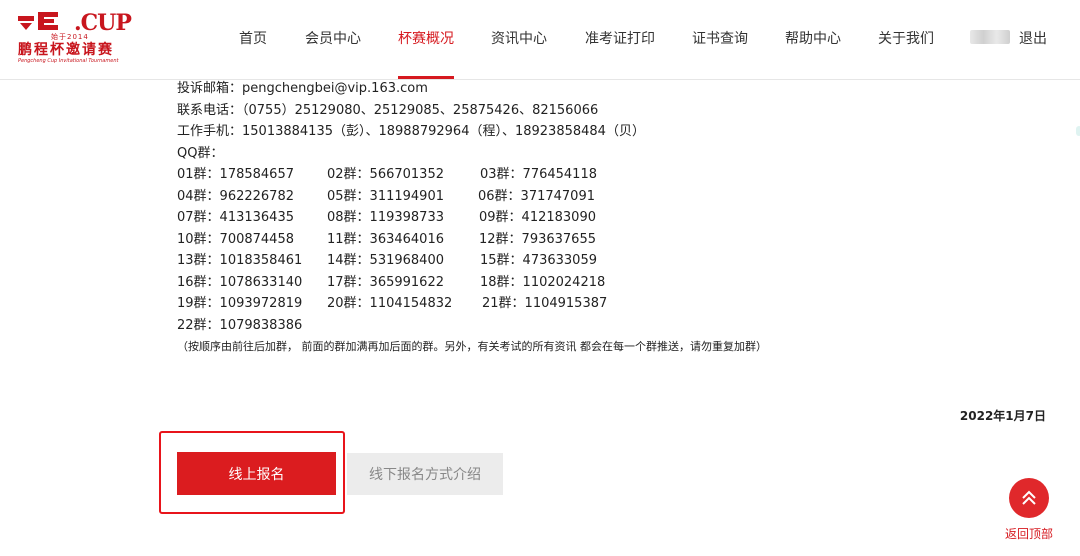 This screenshot has width=1080, height=556. Describe the element at coordinates (1078, 131) in the screenshot. I see `side-tab-edge` at that location.